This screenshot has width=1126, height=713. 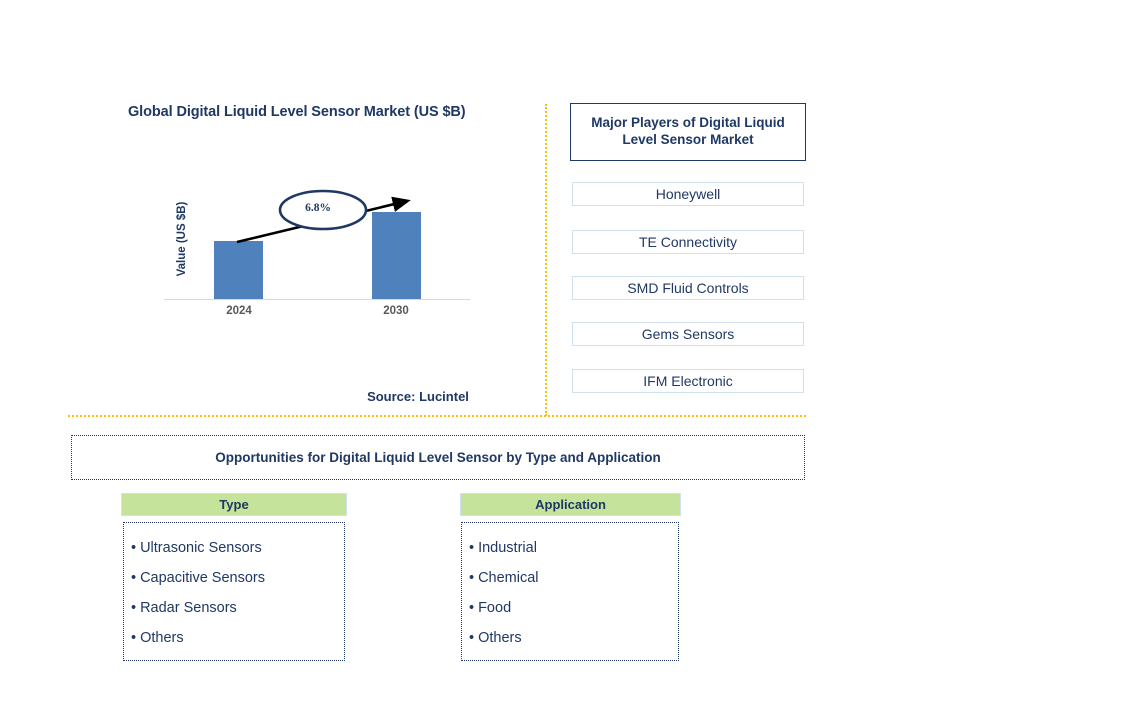 I want to click on segment-item-label: Ultrasonic Sensors, so click(x=201, y=548).